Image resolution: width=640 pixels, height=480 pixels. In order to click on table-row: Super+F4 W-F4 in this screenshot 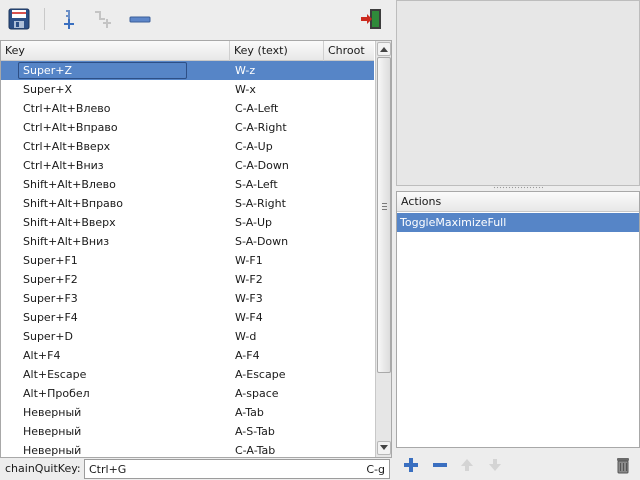, I will do `click(187, 317)`.